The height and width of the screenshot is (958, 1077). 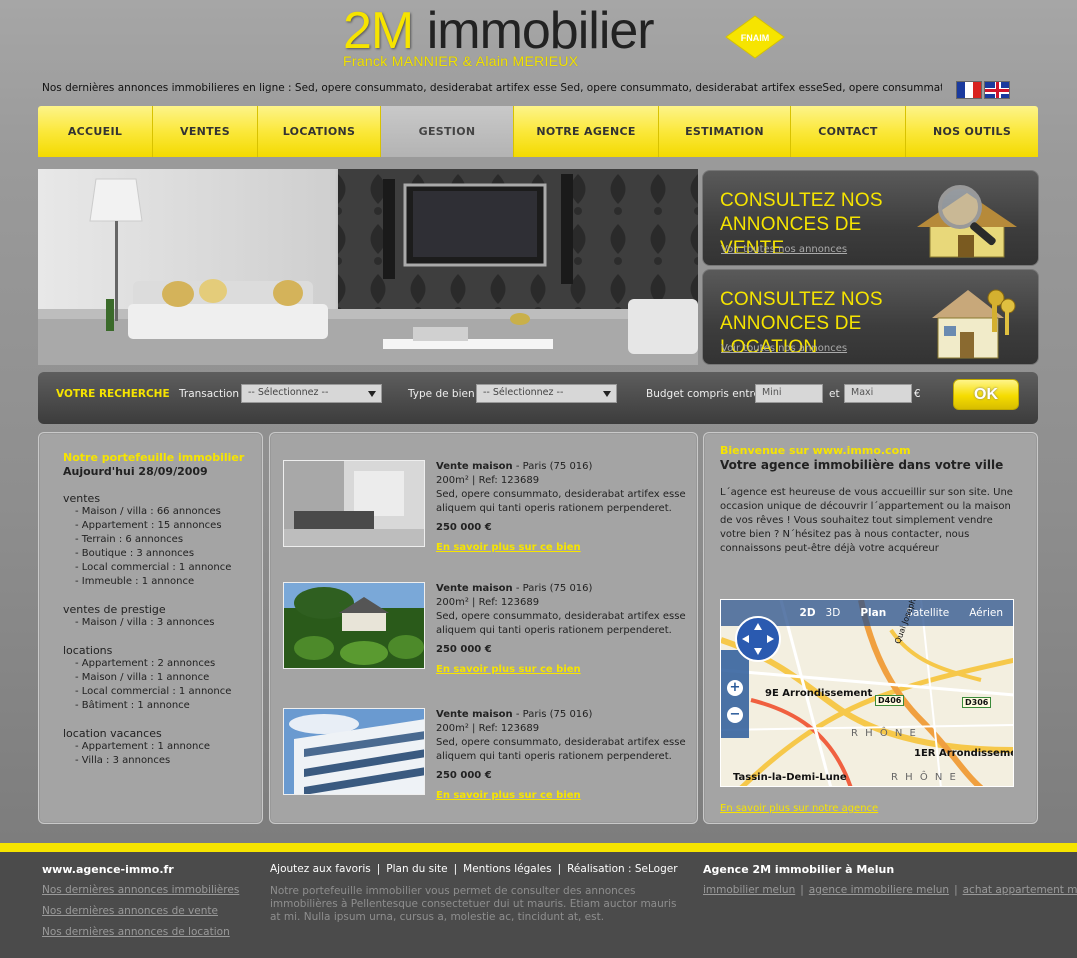 What do you see at coordinates (540, 31) in the screenshot?
I see `logo-name: immobilier` at bounding box center [540, 31].